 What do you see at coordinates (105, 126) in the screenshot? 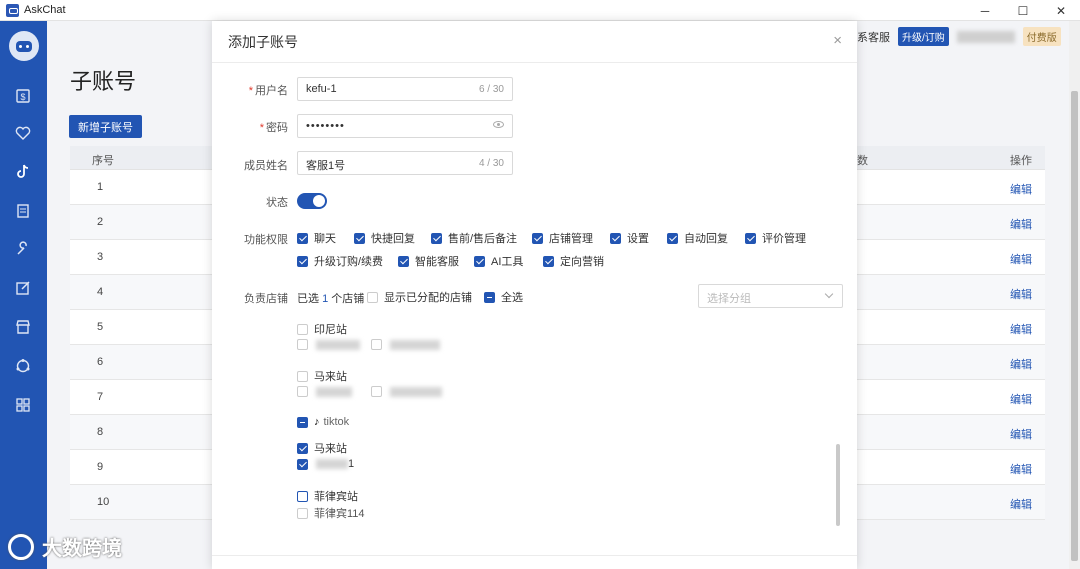
I see `new-subaccount-button: 新增子账号` at bounding box center [105, 126].